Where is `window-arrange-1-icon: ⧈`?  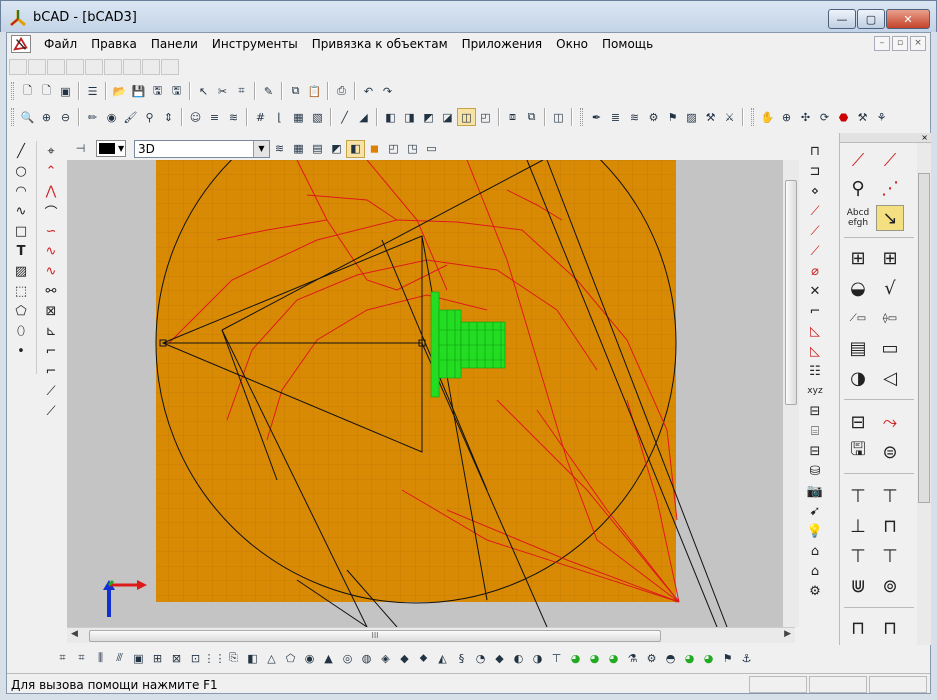
window-arrange-1-icon: ⧈ is located at coordinates (512, 117).